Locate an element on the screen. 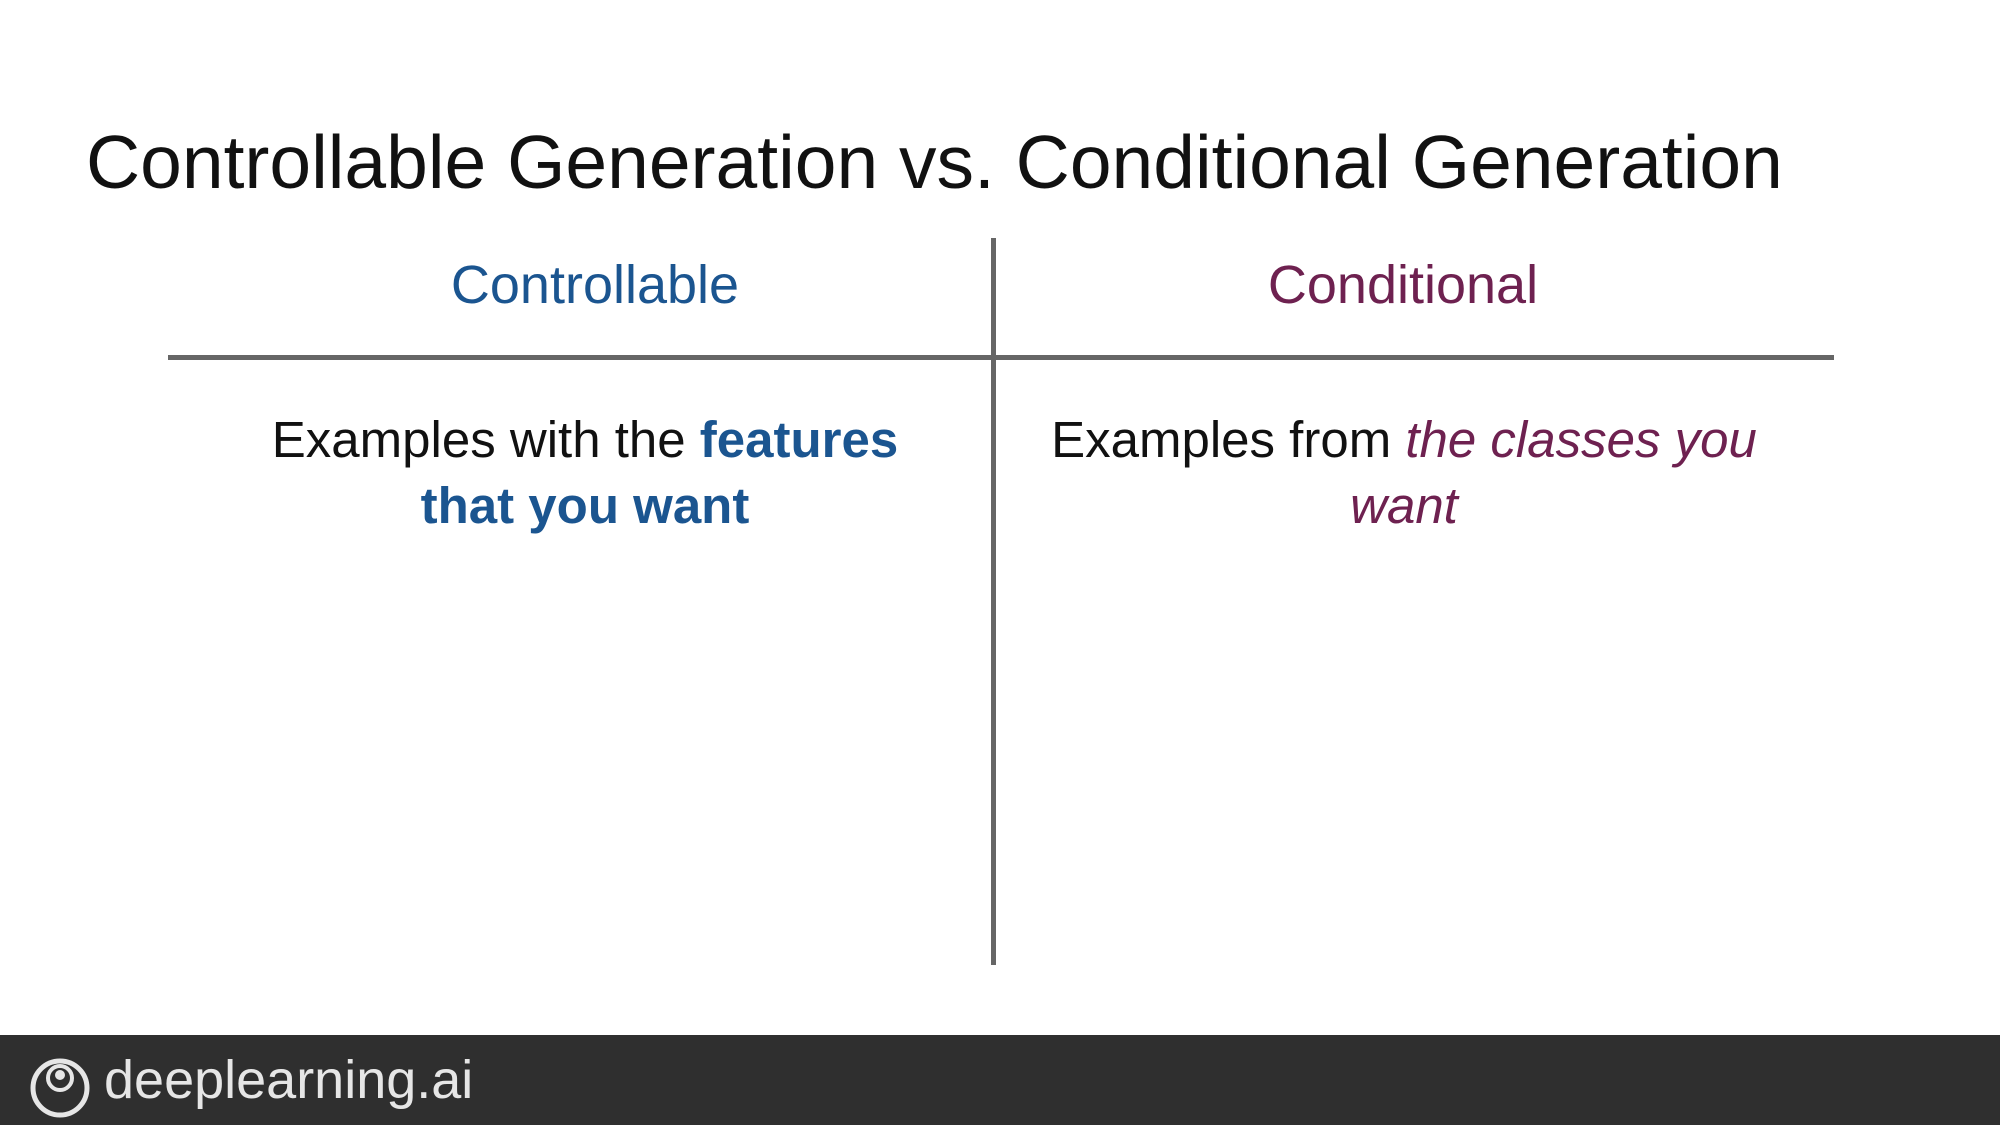  vertical-divider is located at coordinates (993, 601).